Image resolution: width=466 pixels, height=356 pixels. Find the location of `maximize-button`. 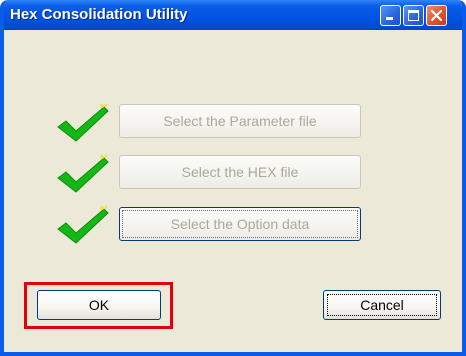

maximize-button is located at coordinates (413, 15).